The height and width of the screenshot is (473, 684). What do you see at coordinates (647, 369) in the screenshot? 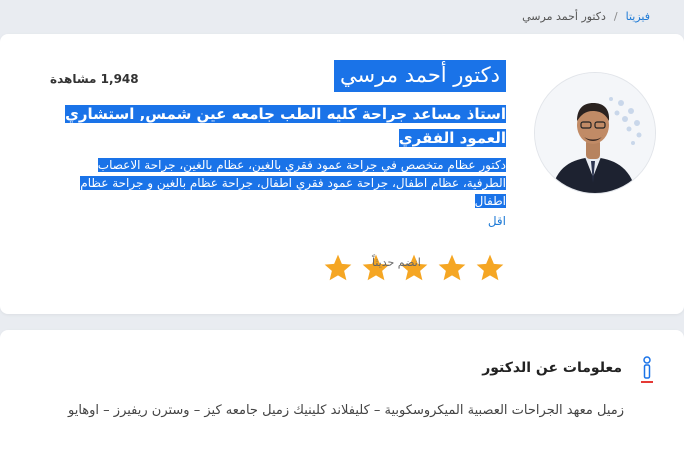
I see `info-icon` at bounding box center [647, 369].